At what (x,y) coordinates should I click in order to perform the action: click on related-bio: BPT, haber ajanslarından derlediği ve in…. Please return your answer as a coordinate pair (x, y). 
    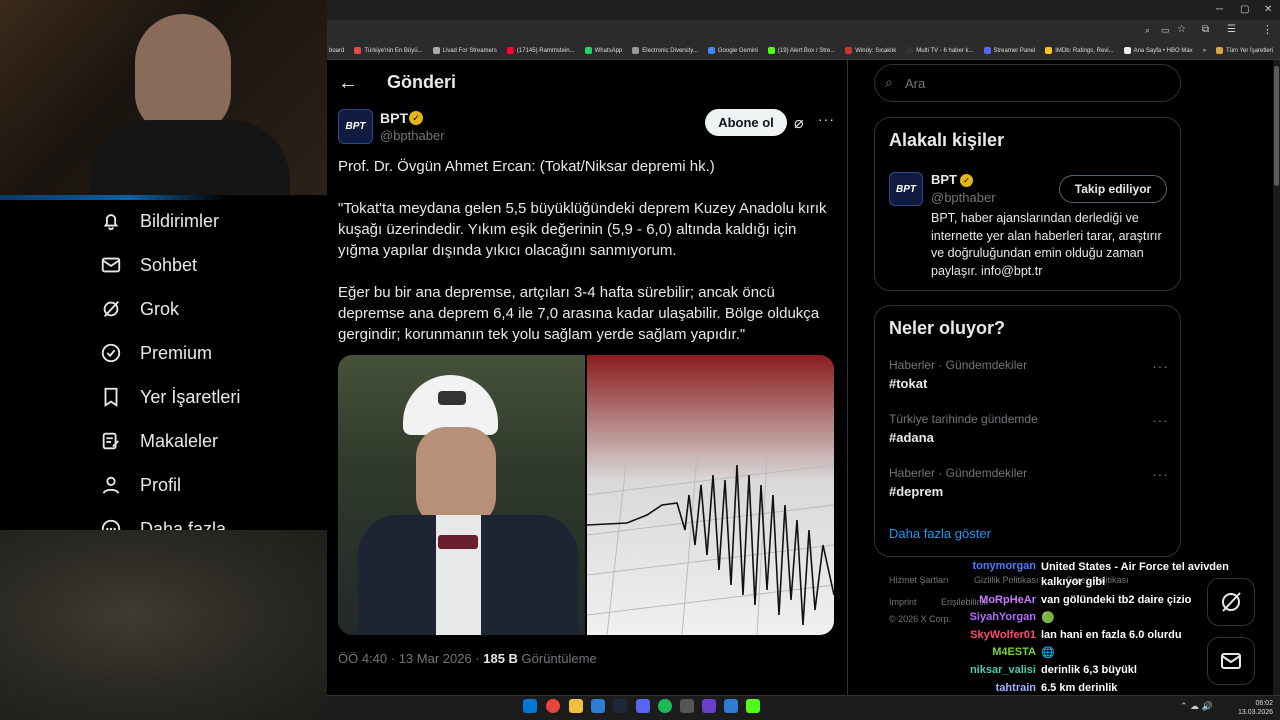
    Looking at the image, I should click on (1046, 244).